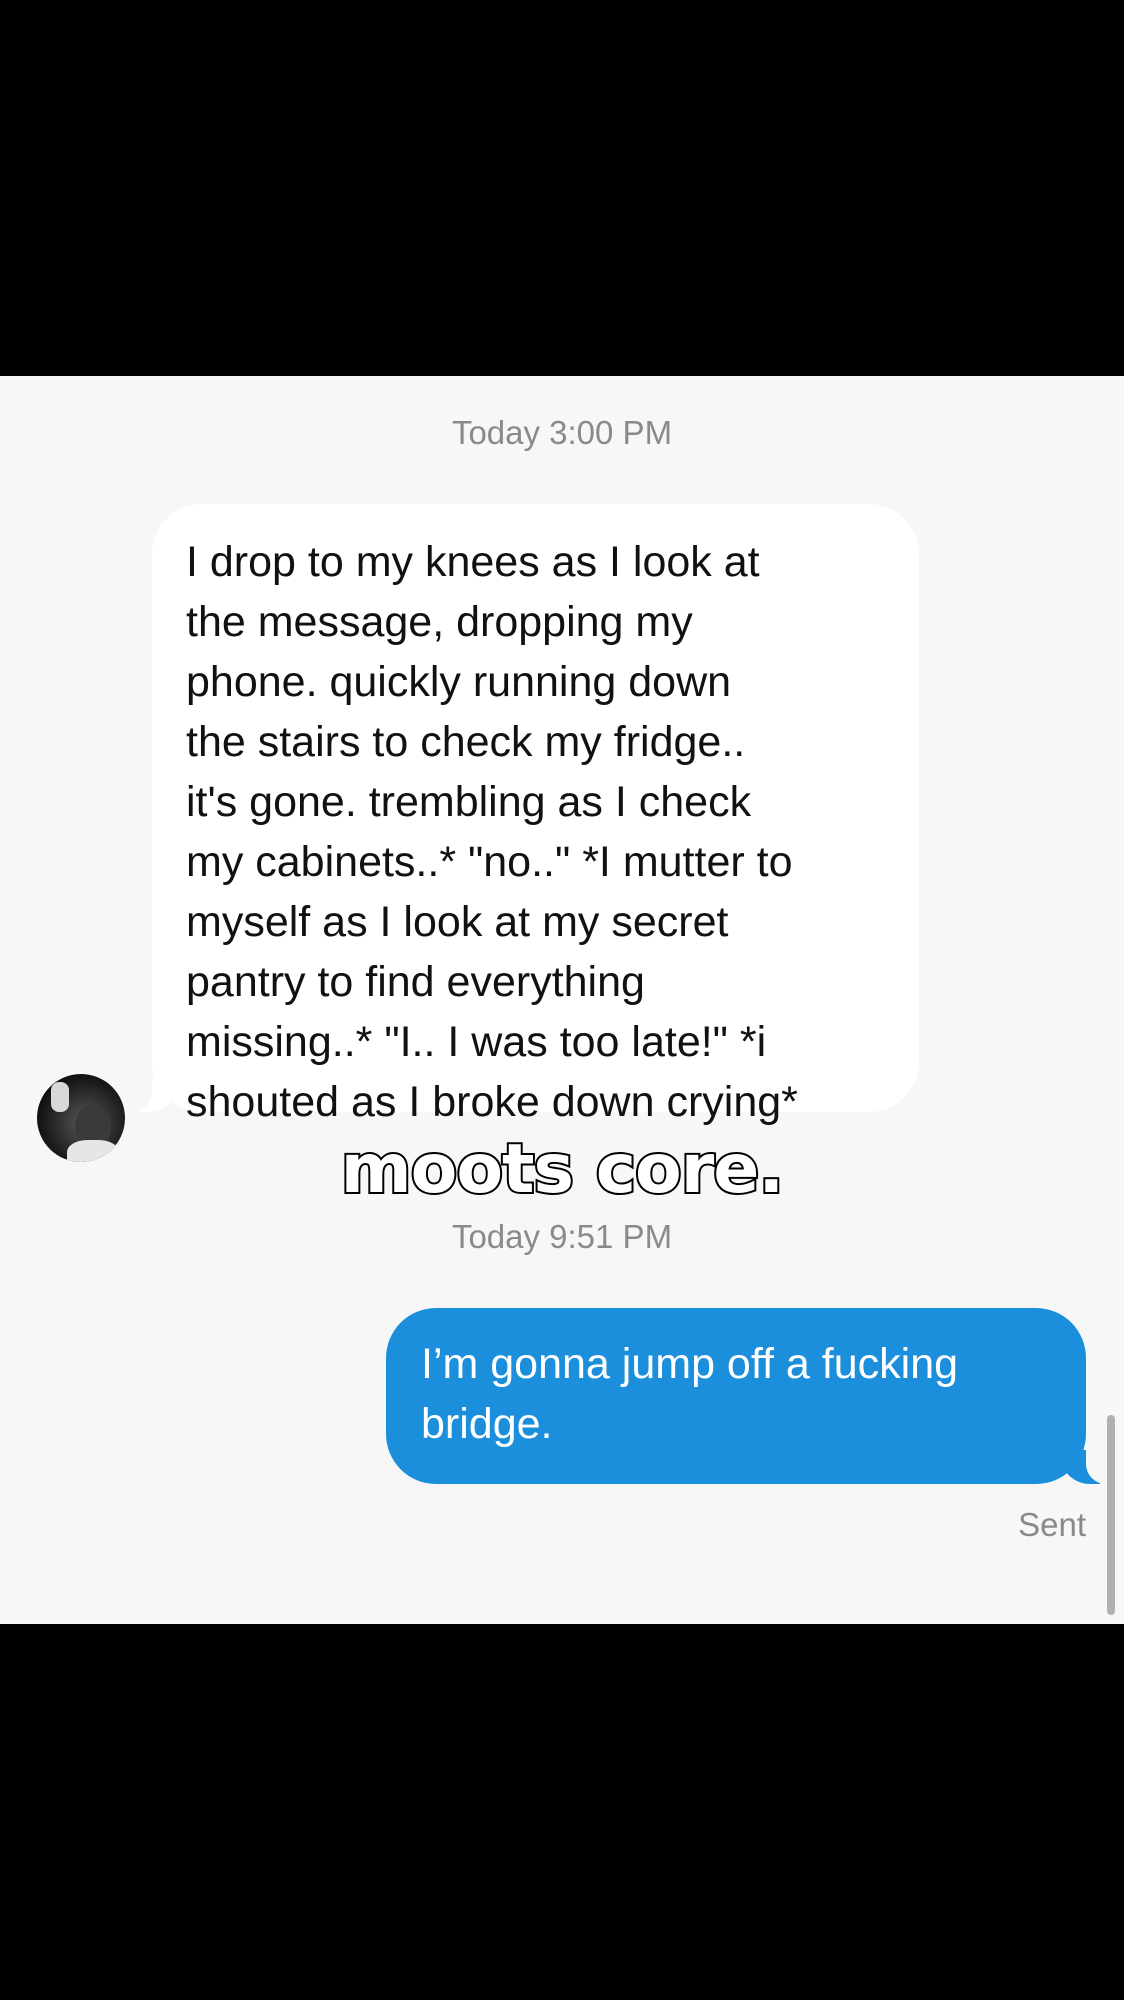 This screenshot has width=1124, height=2000. I want to click on delivery-status: Sent, so click(1052, 1524).